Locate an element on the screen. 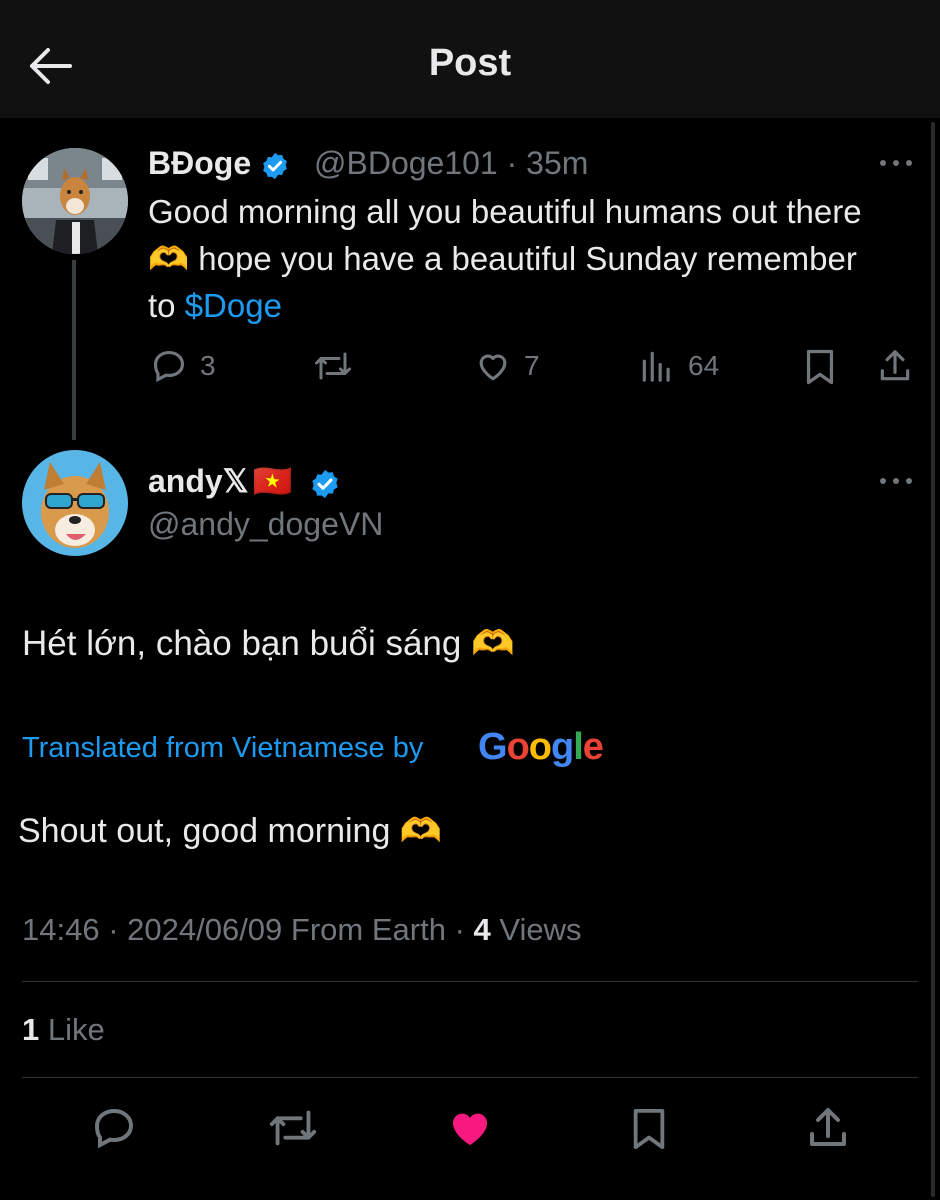  translated-label: Translated from Vietnamese by is located at coordinates (222, 748).